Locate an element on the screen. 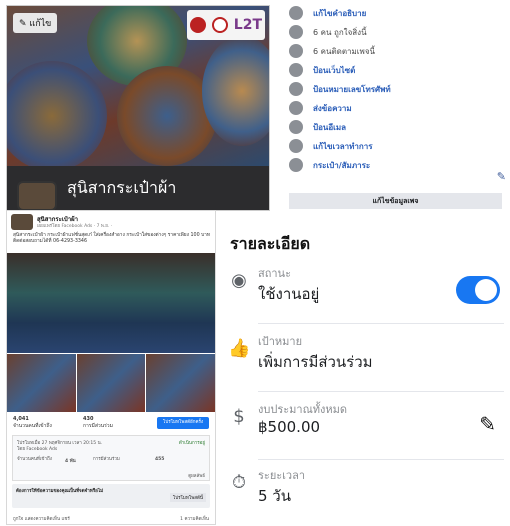 This screenshot has width=510, height=526. thumbs-up-icon is located at coordinates (296, 32).